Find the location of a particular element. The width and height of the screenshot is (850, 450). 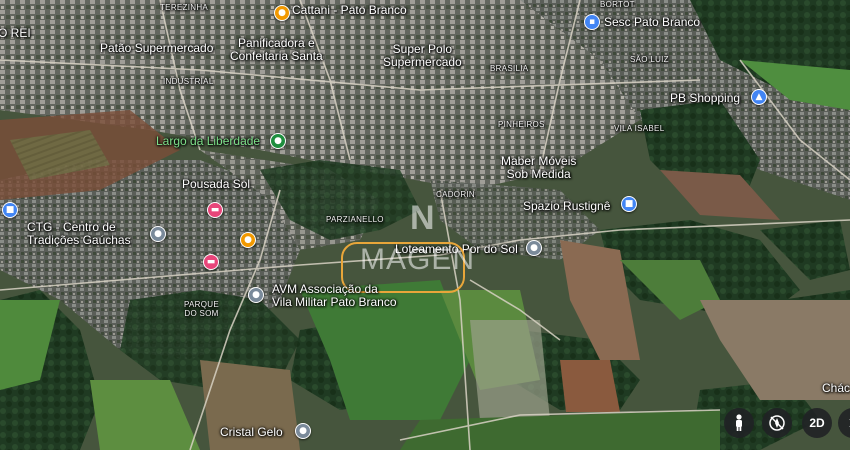

label-terezinha: TEREZINHA is located at coordinates (184, 7).